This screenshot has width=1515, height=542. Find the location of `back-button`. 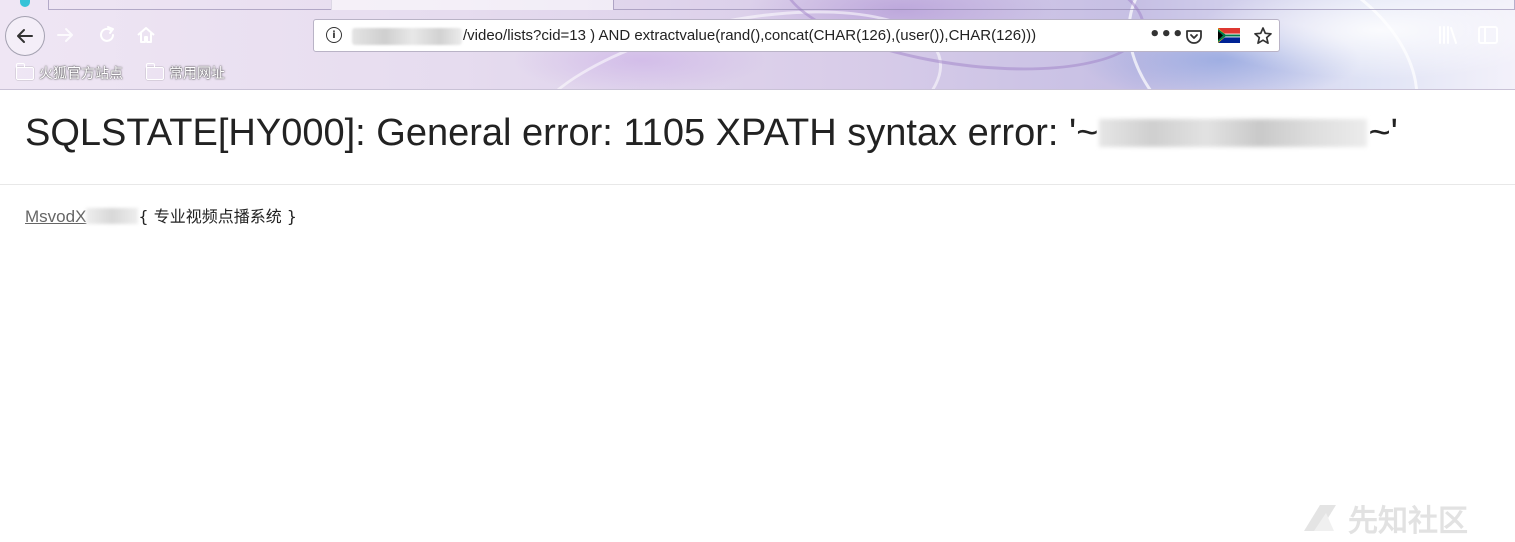

back-button is located at coordinates (25, 36).